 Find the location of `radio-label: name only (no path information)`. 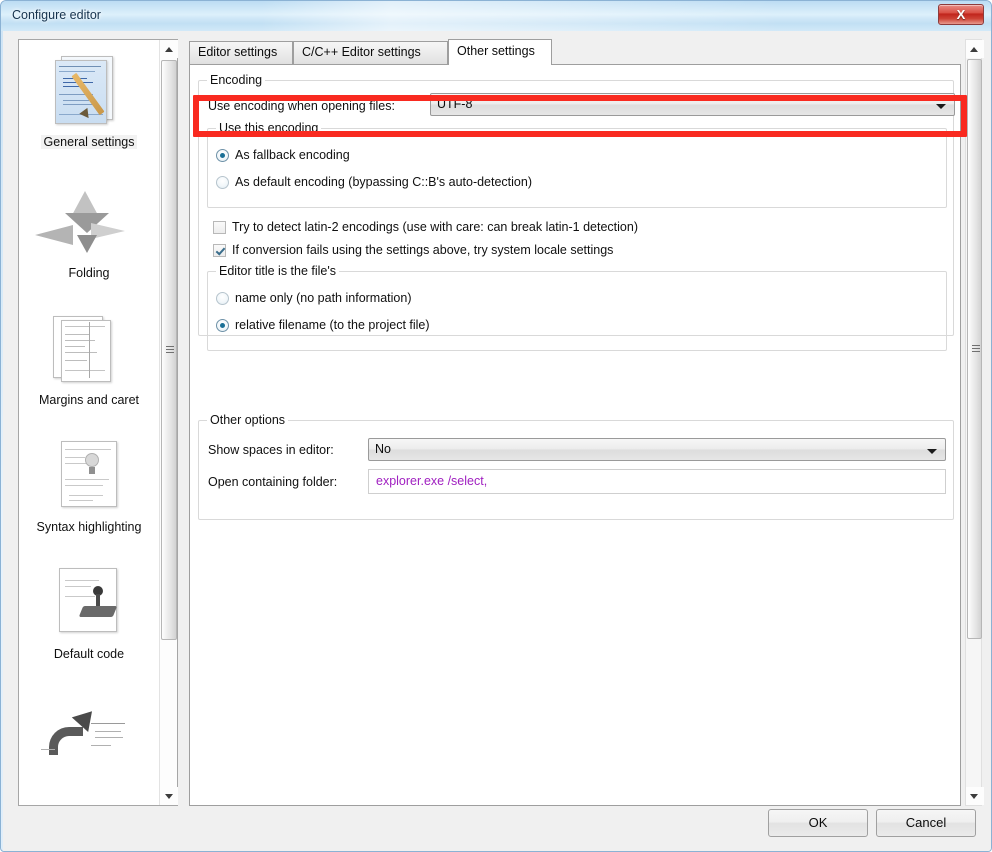

radio-label: name only (no path information) is located at coordinates (323, 298).